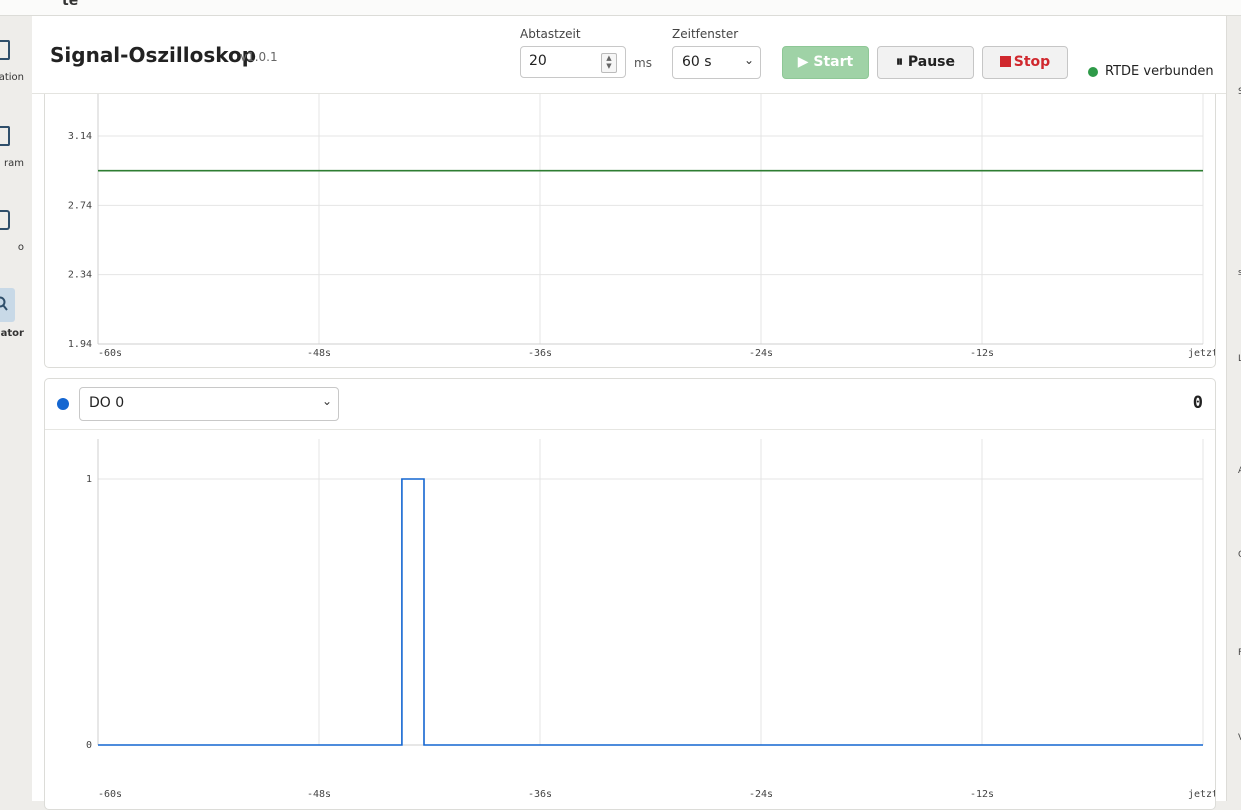  I want to click on page-title: Signal-Oszilloskop, so click(153, 55).